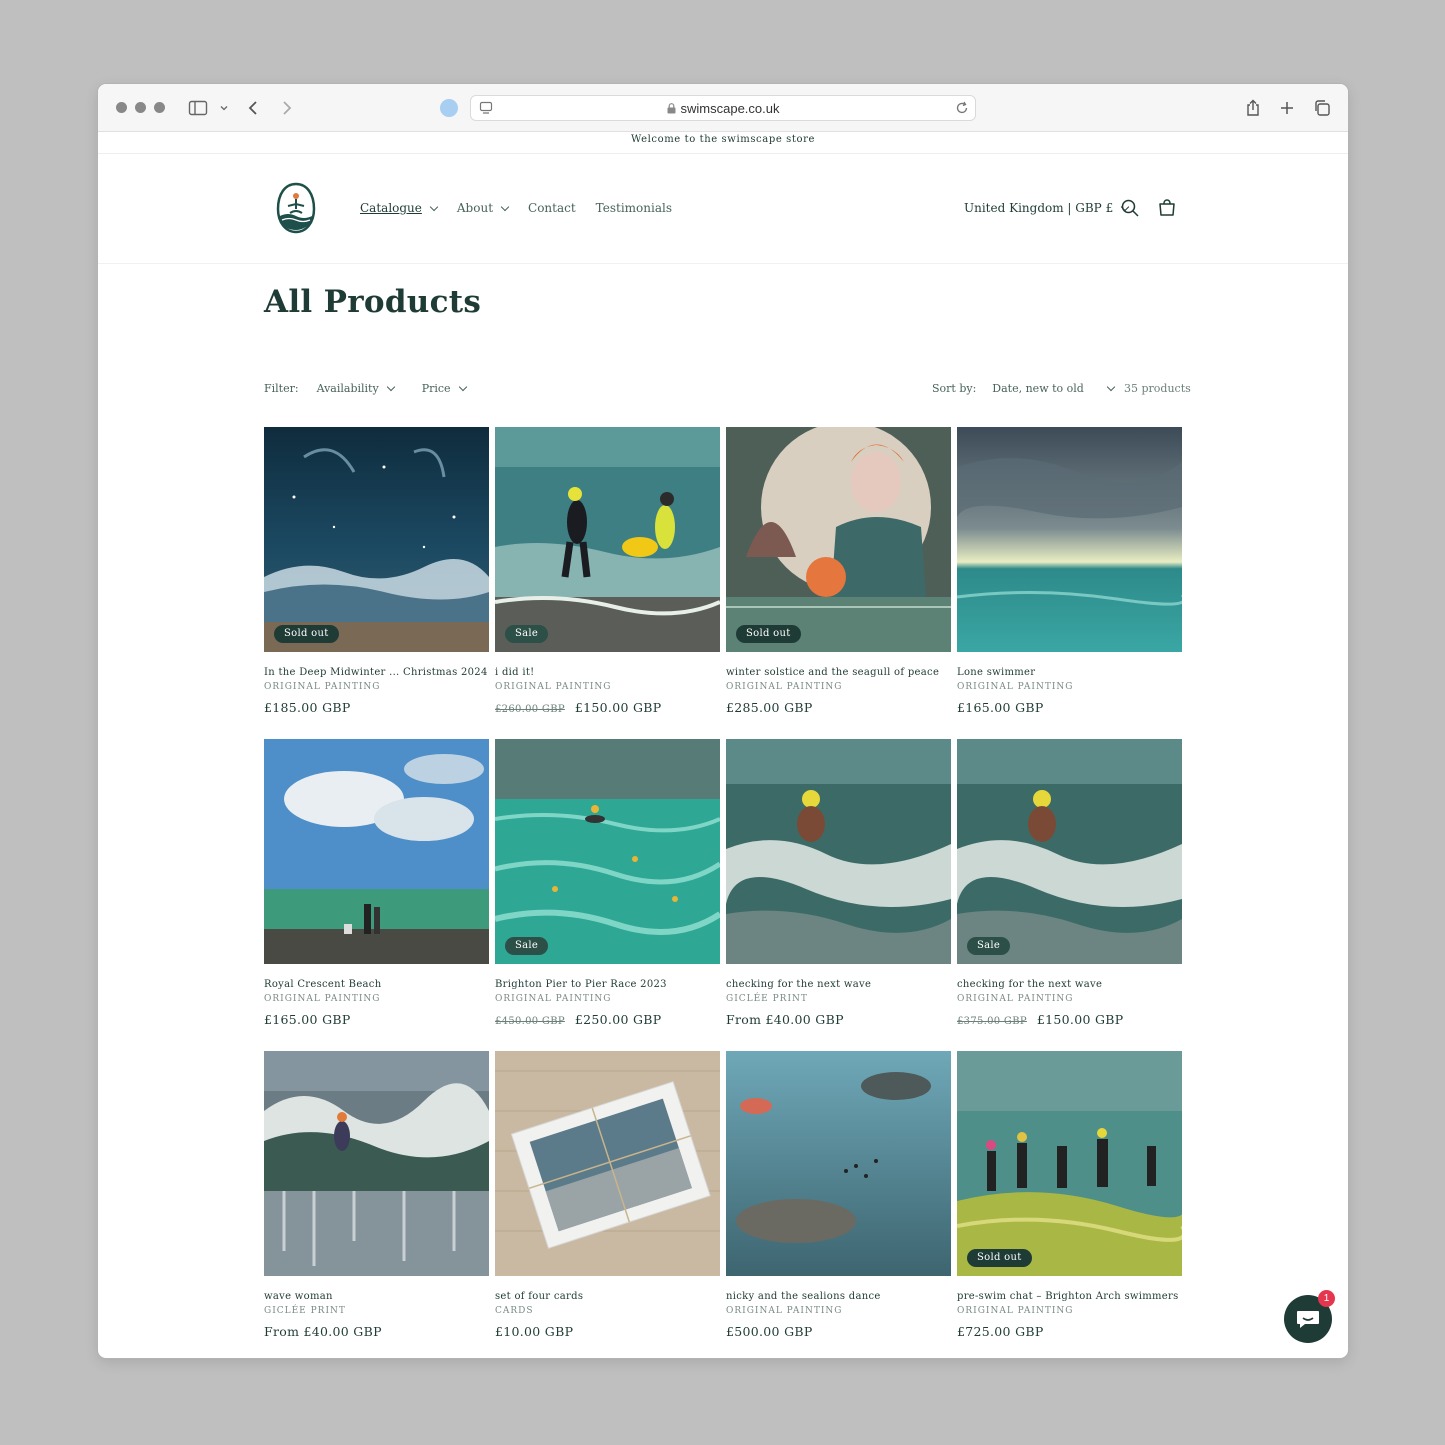 Image resolution: width=1445 pixels, height=1445 pixels. Describe the element at coordinates (607, 1296) in the screenshot. I see `product-title: set of four cards` at that location.